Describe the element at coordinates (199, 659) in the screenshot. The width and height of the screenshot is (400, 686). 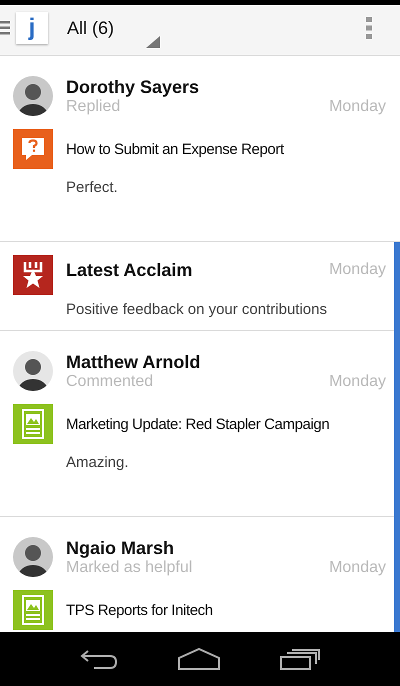
I see `home-icon` at that location.